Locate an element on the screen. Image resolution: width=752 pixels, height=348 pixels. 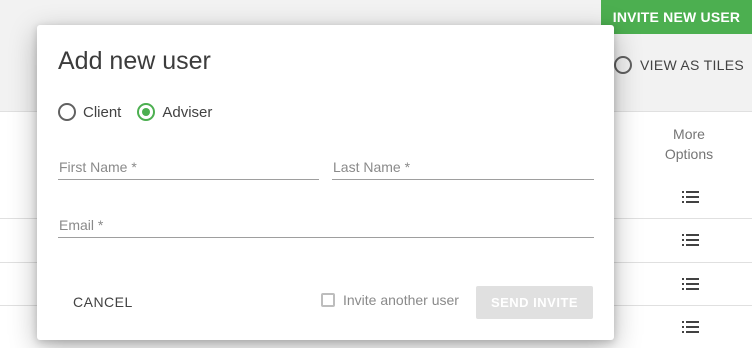
cancel-button: CANCEL is located at coordinates (103, 302).